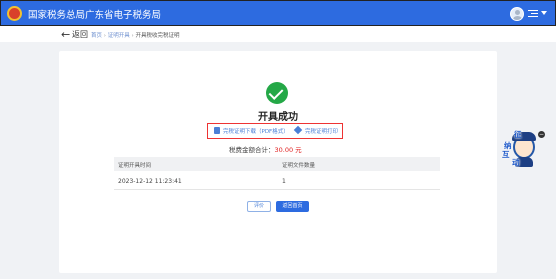 This screenshot has width=556, height=279. I want to click on table-header, so click(277, 164).